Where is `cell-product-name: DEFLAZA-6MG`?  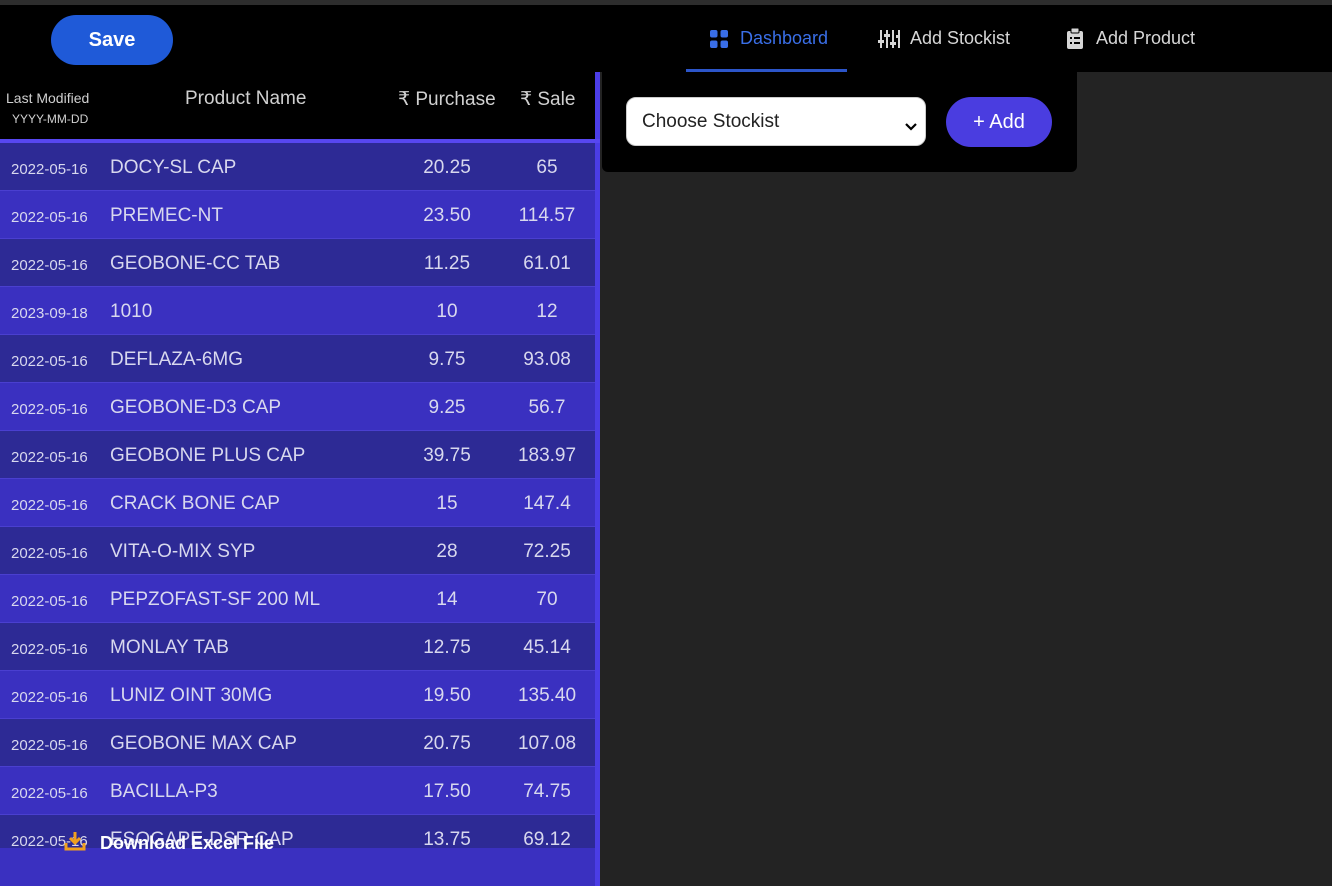
cell-product-name: DEFLAZA-6MG is located at coordinates (177, 359).